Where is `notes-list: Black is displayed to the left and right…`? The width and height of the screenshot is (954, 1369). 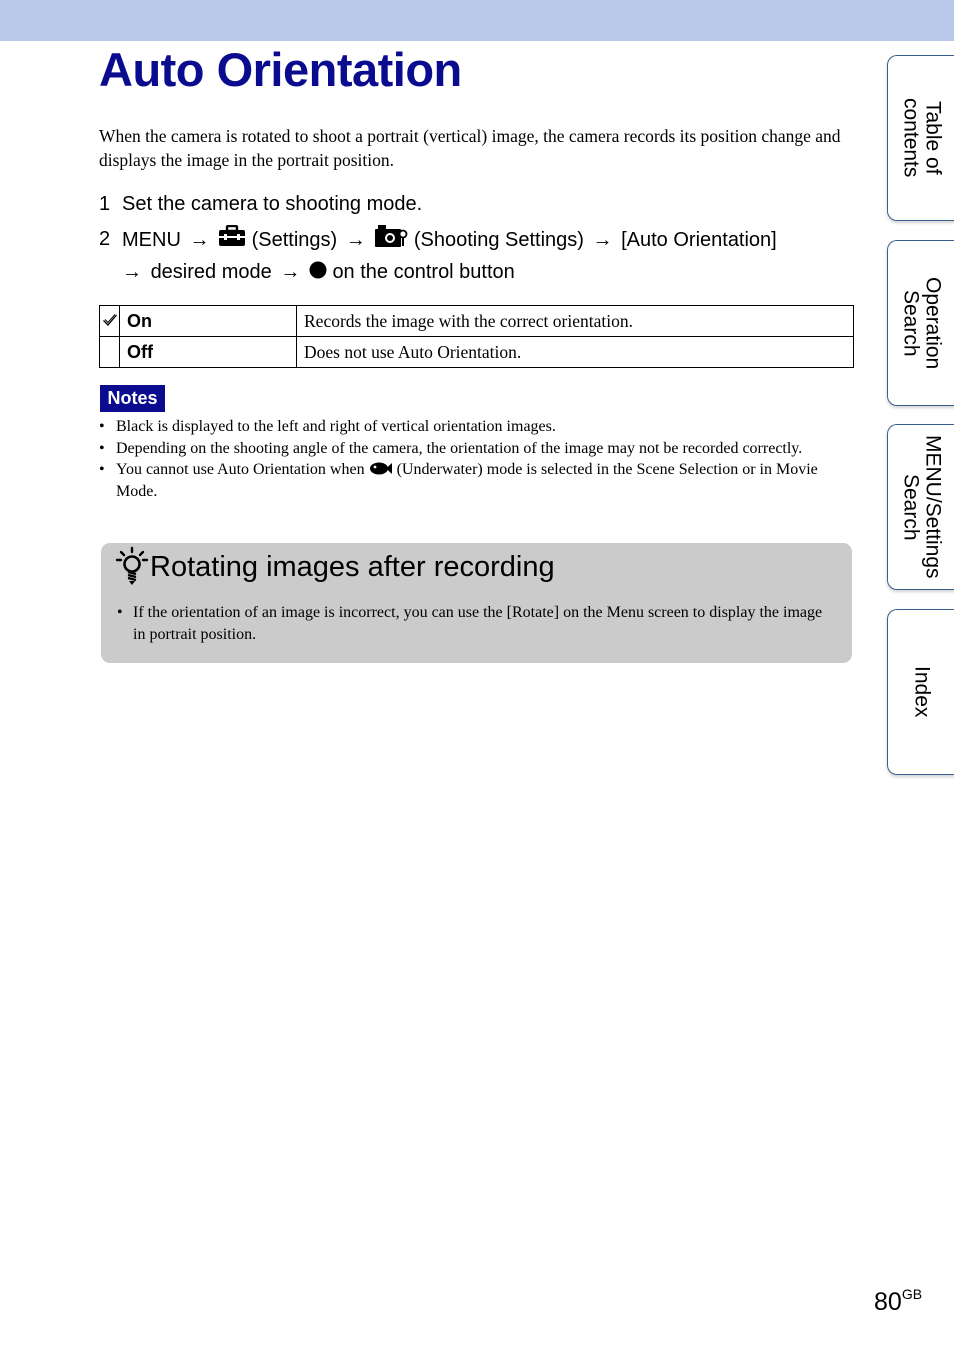 notes-list: Black is displayed to the left and right… is located at coordinates (474, 459).